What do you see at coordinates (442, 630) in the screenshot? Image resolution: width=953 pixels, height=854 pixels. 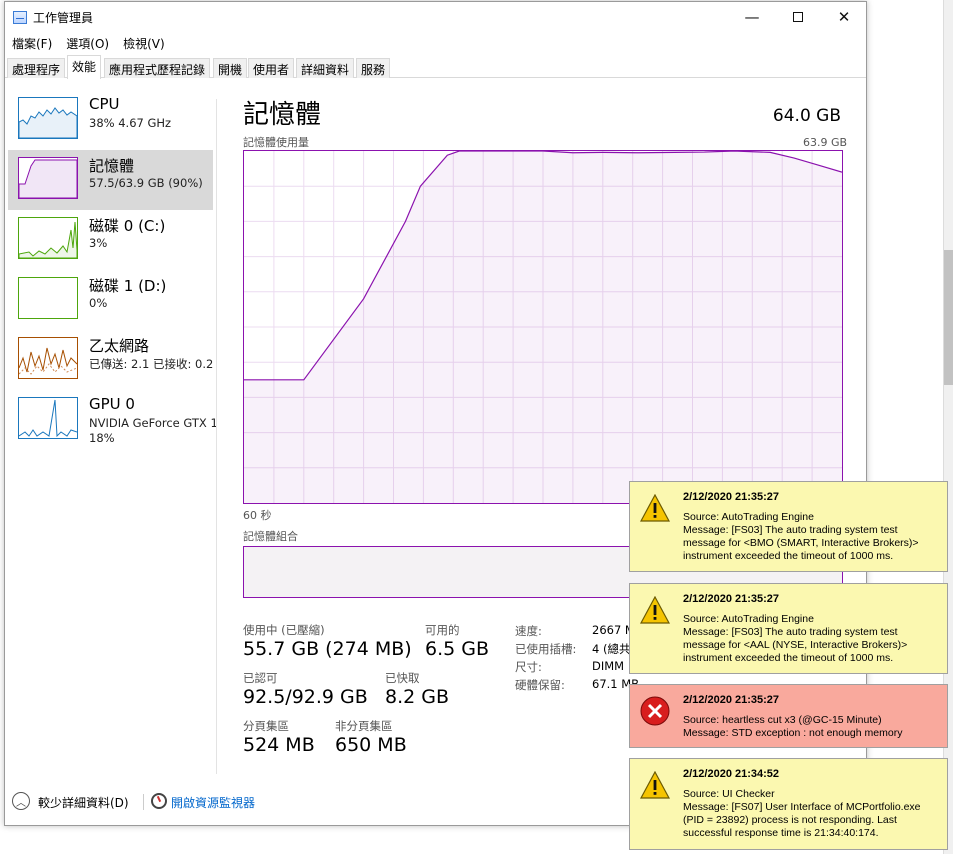 I see `available-label: 可用的` at bounding box center [442, 630].